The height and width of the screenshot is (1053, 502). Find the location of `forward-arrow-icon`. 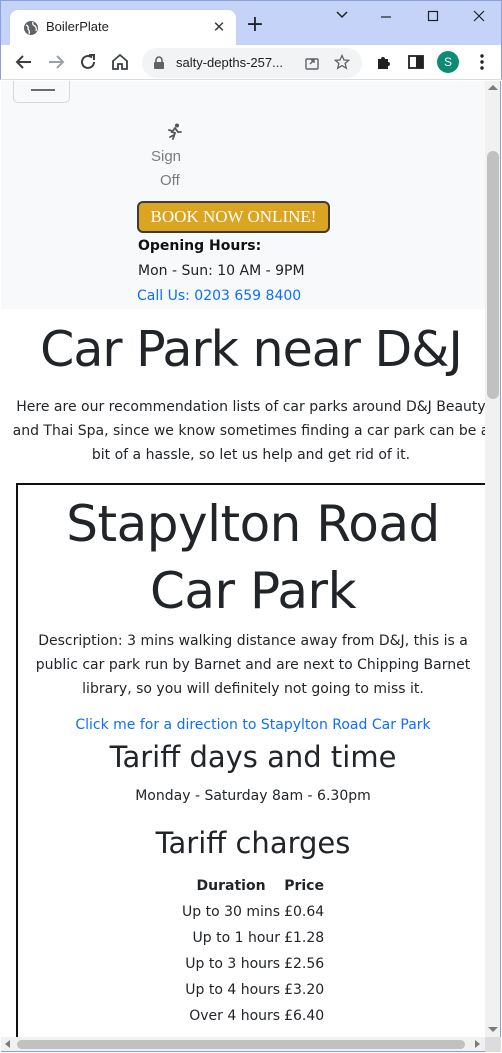

forward-arrow-icon is located at coordinates (56, 62).